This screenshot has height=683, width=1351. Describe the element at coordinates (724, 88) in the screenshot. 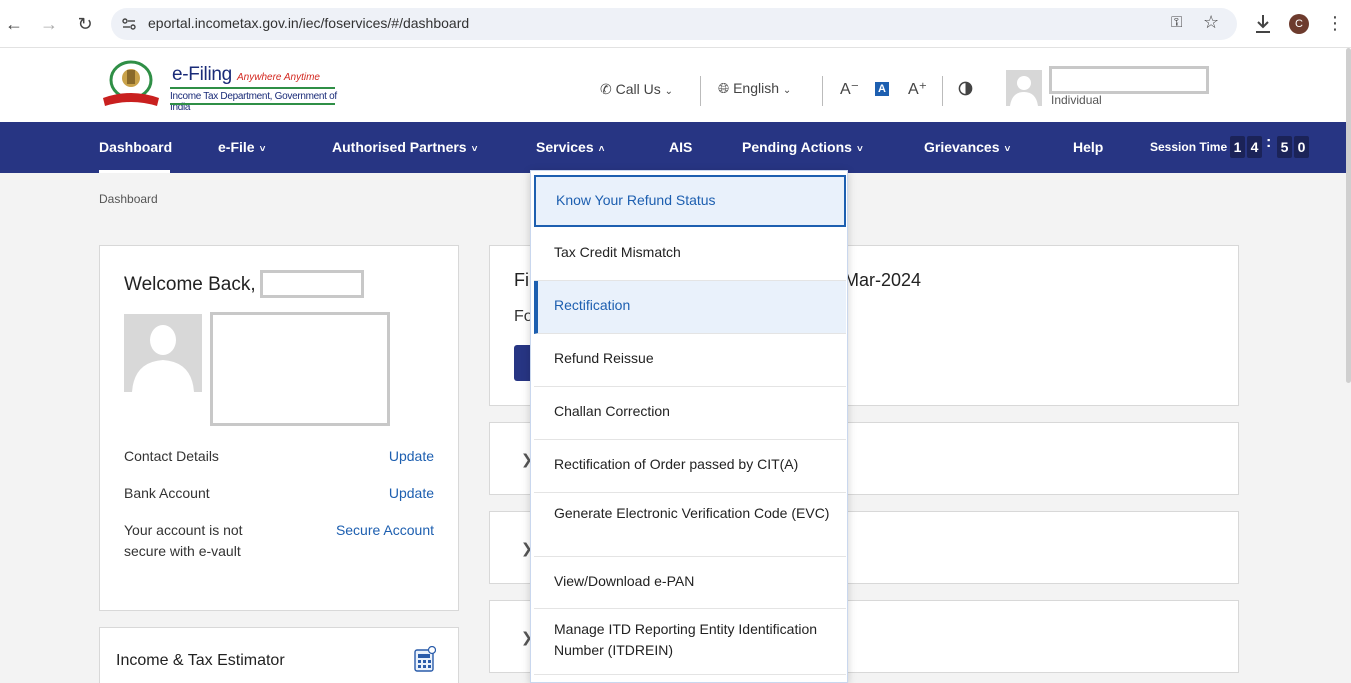

I see `globe-icon: 🌐︎` at that location.